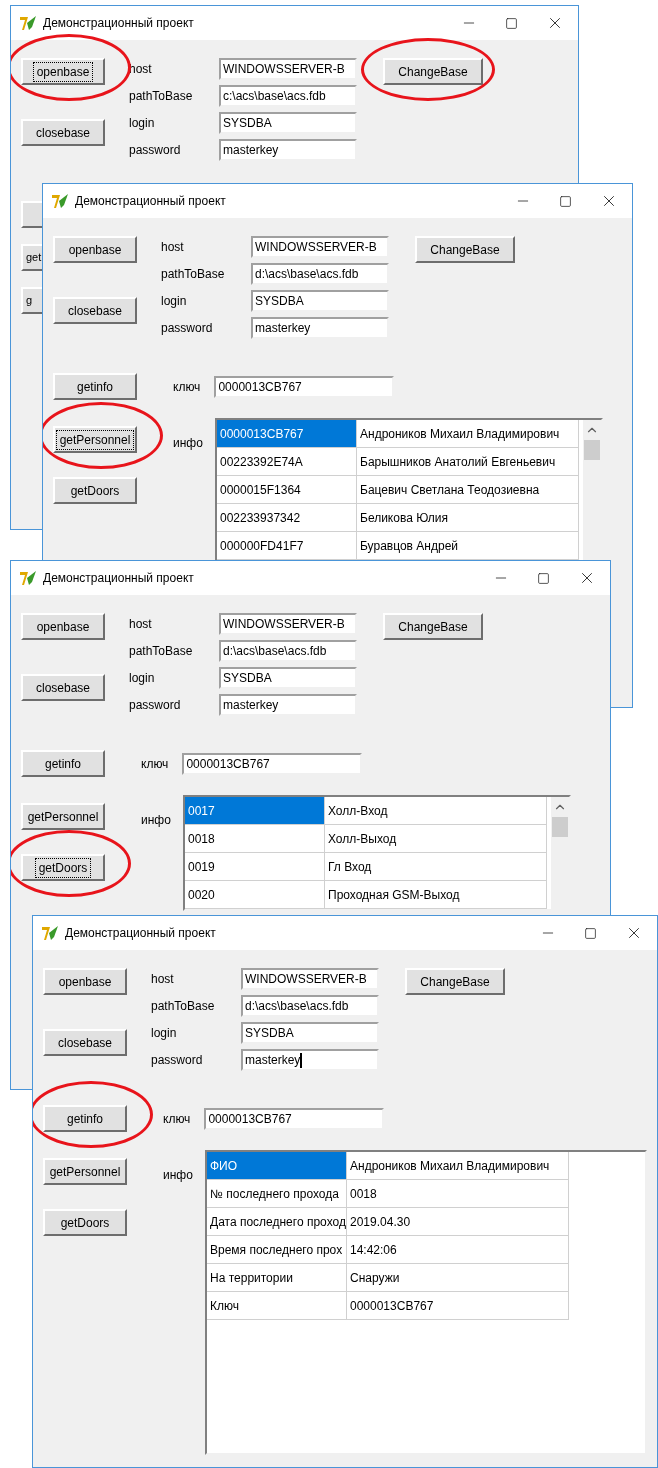 This screenshot has width=658, height=1468. What do you see at coordinates (277, 1222) in the screenshot?
I see `grid-cell: Дата последнего проход` at bounding box center [277, 1222].